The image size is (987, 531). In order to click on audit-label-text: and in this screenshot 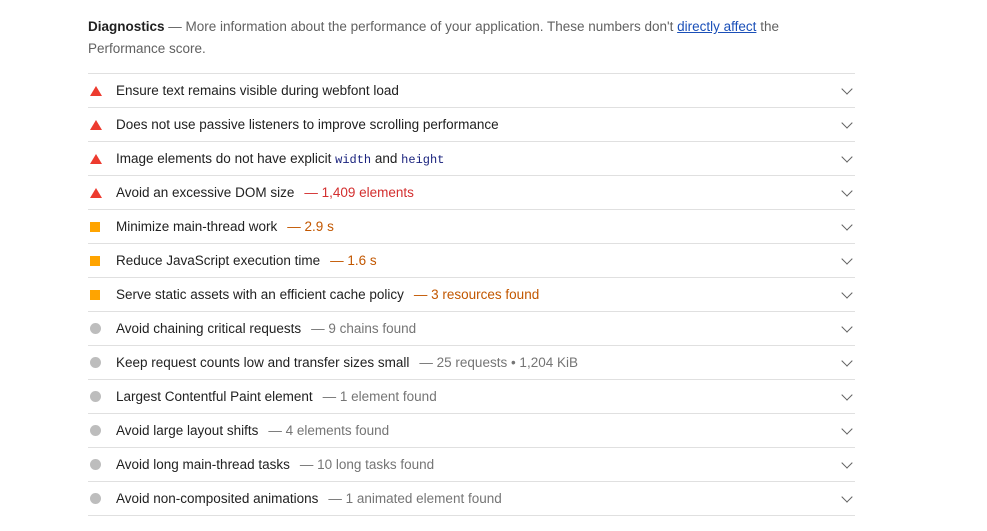, I will do `click(386, 158)`.